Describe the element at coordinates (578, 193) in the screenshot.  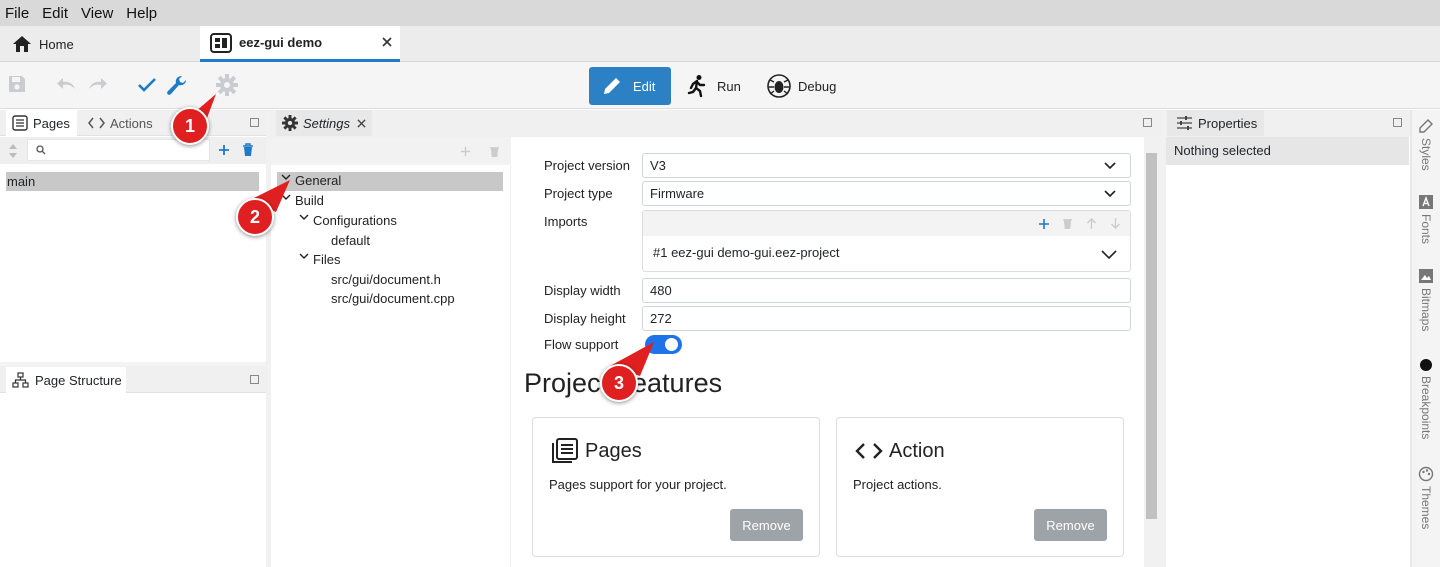
I see `project-type-label: Project type` at that location.